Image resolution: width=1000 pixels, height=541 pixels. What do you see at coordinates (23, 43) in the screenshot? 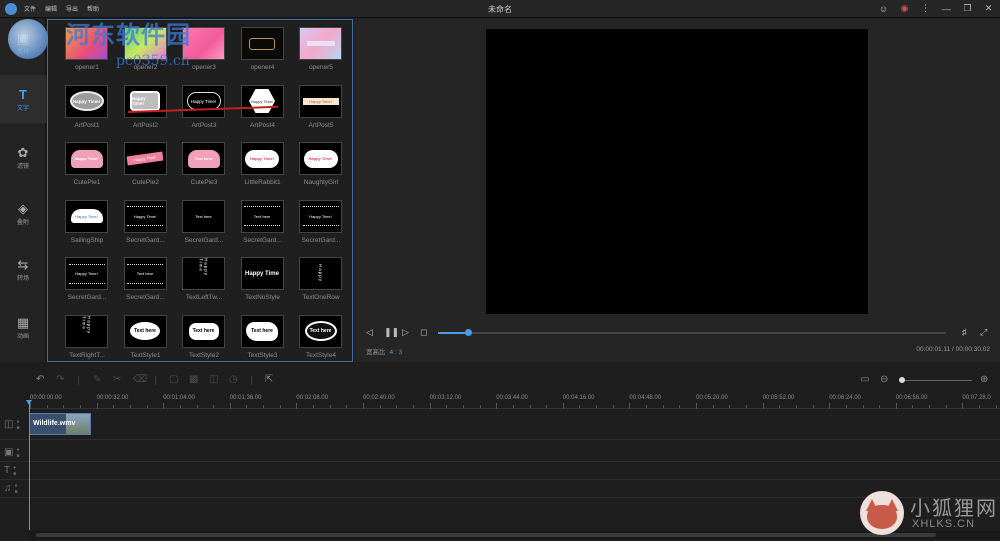
I see `sidebar-item-media: ▣ 素材` at bounding box center [23, 43].